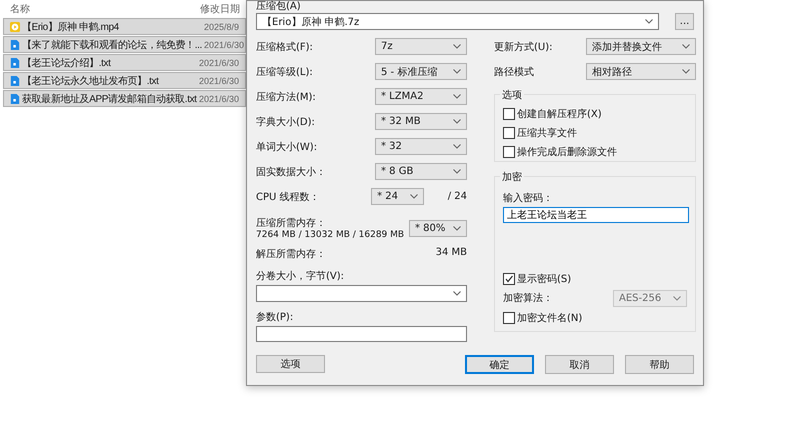 The width and height of the screenshot is (800, 429). Describe the element at coordinates (100, 9) in the screenshot. I see `column-header: 名称` at that location.